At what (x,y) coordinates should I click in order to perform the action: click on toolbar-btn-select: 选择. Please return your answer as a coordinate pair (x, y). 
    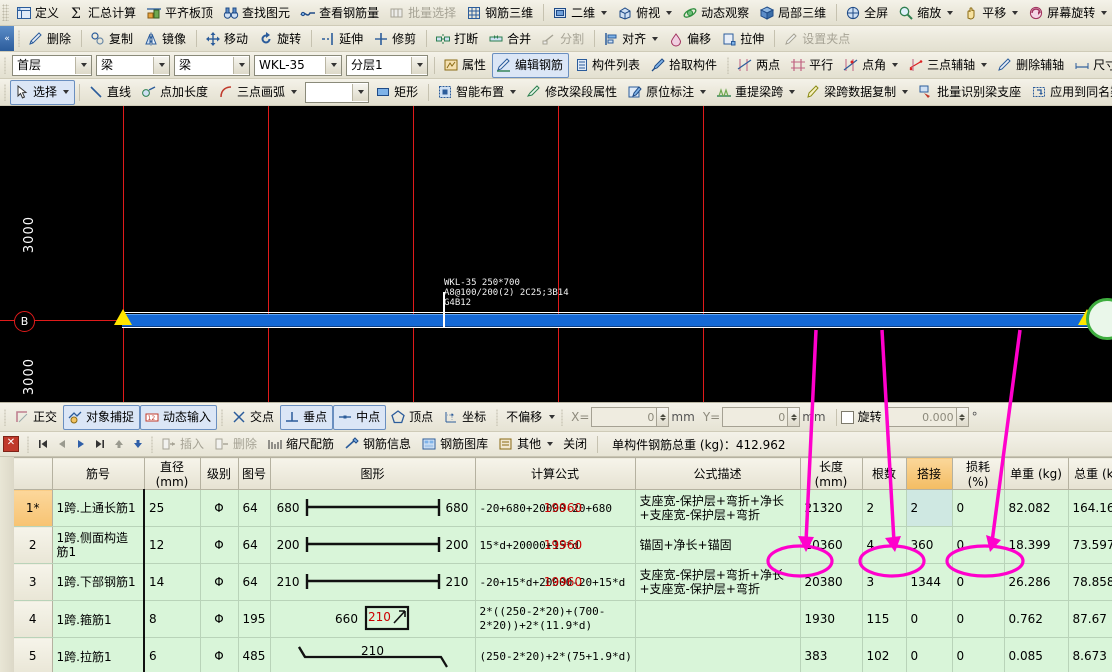
    Looking at the image, I should click on (43, 92).